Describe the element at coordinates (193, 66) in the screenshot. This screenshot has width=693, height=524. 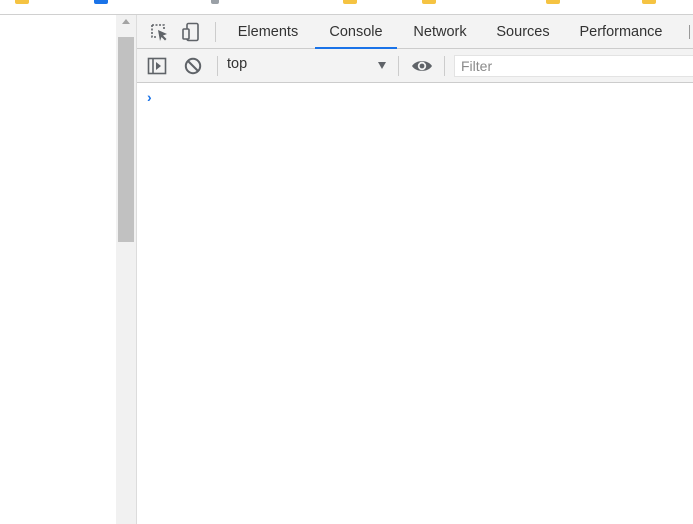
I see `clear-console-icon` at that location.